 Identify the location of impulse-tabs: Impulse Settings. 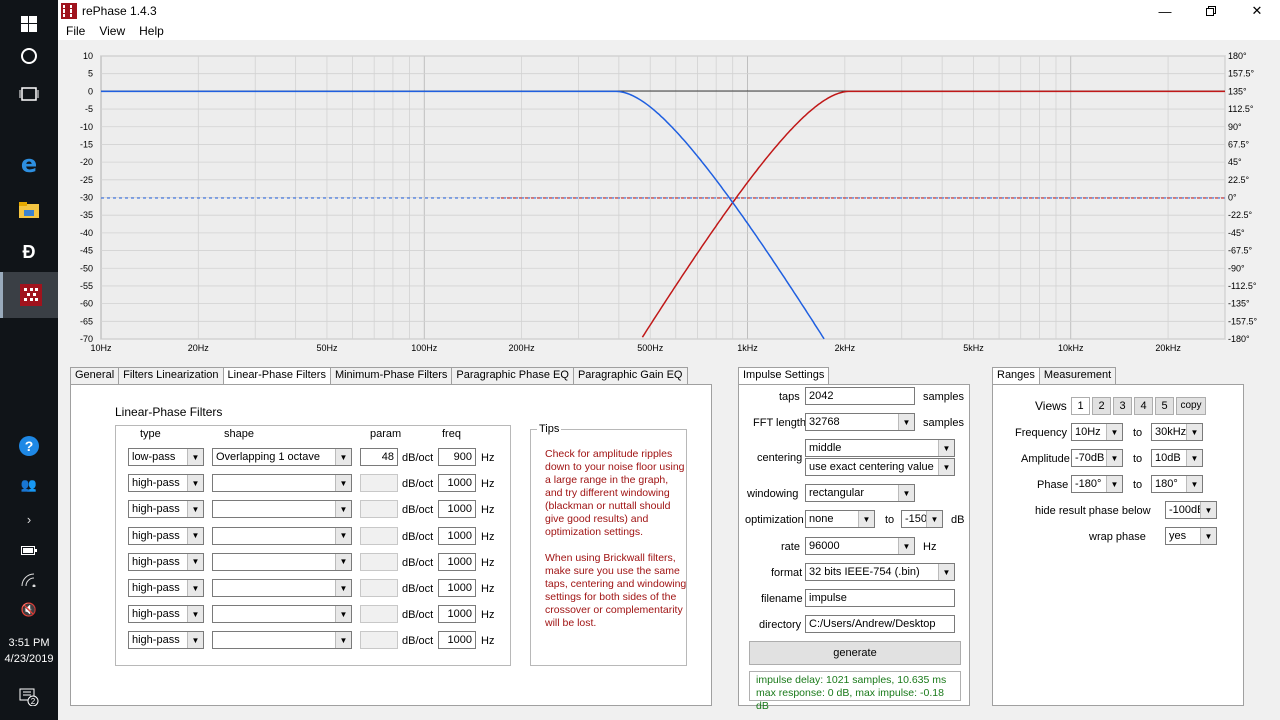
(784, 375).